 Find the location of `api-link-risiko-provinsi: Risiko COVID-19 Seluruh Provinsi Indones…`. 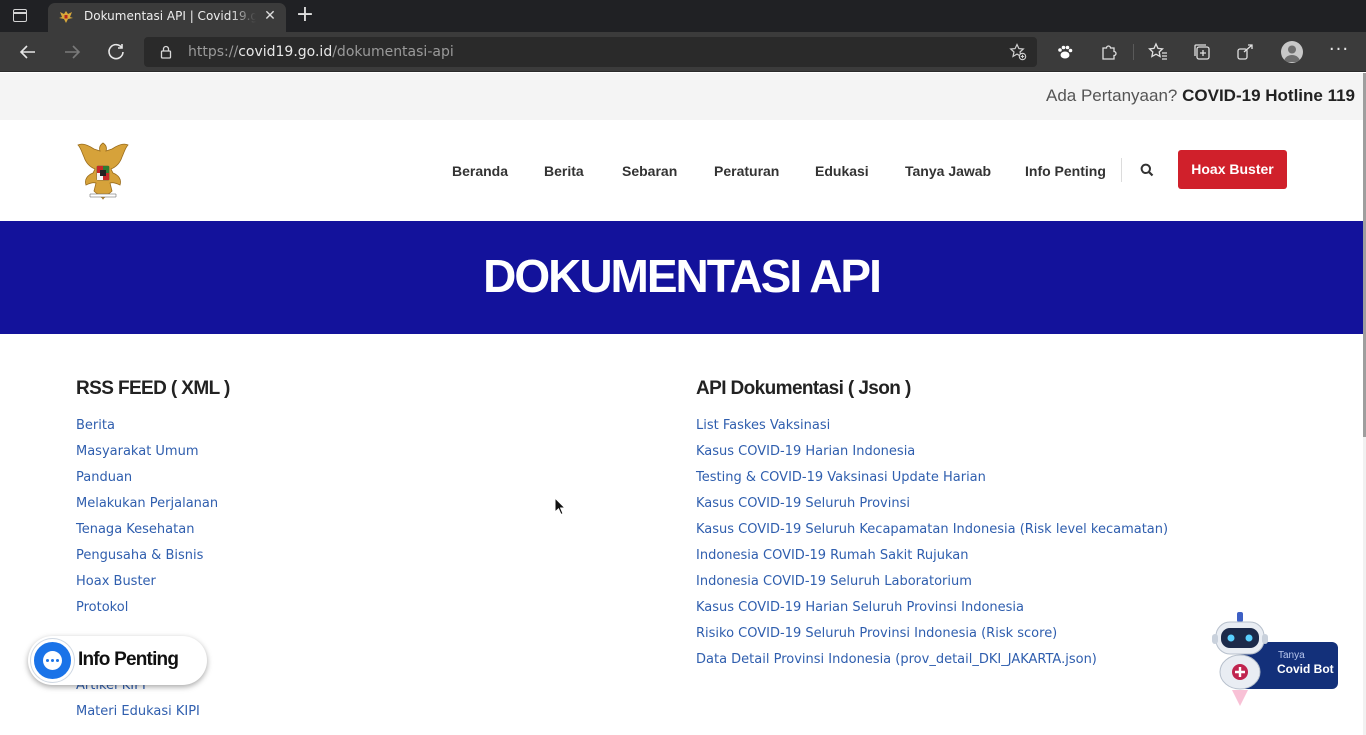

api-link-risiko-provinsi: Risiko COVID-19 Seluruh Provinsi Indones… is located at coordinates (932, 639).